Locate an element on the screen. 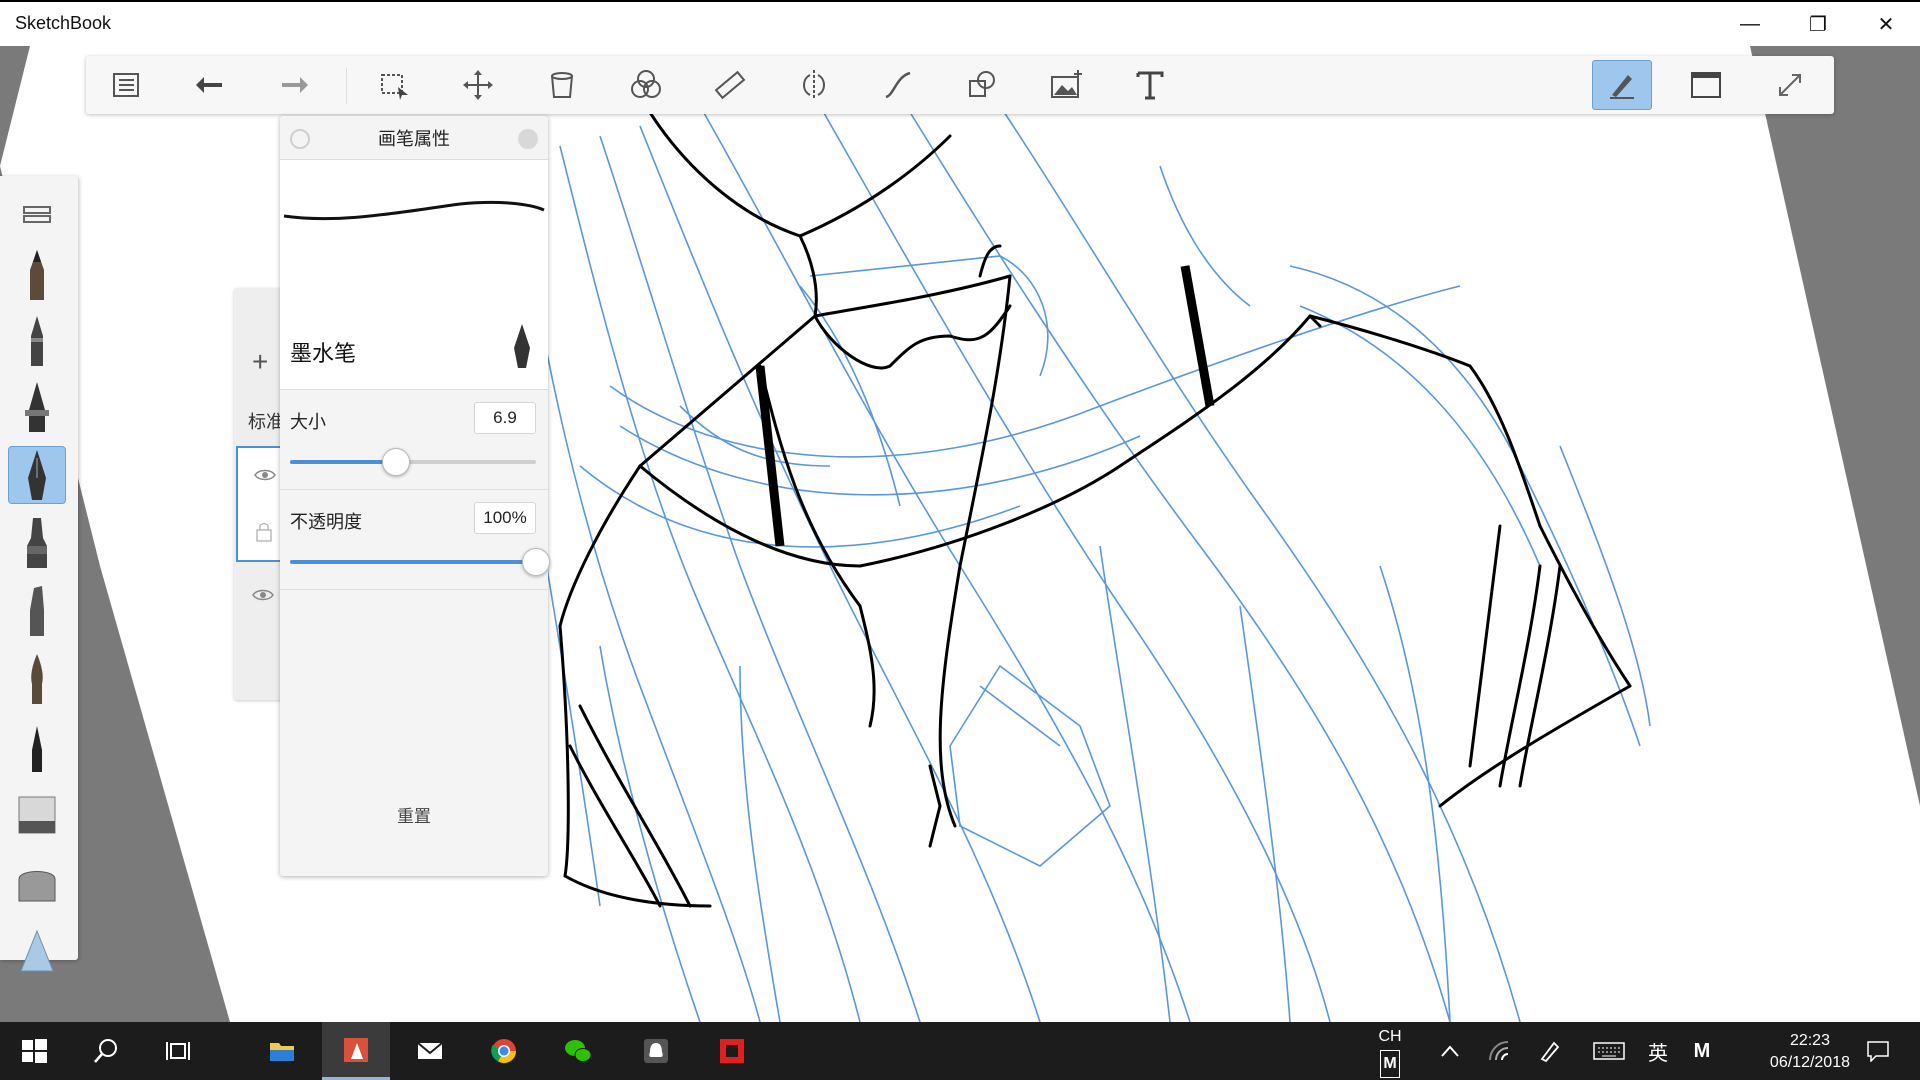 Image resolution: width=1920 pixels, height=1080 pixels. hard-eraser-brush is located at coordinates (37, 815).